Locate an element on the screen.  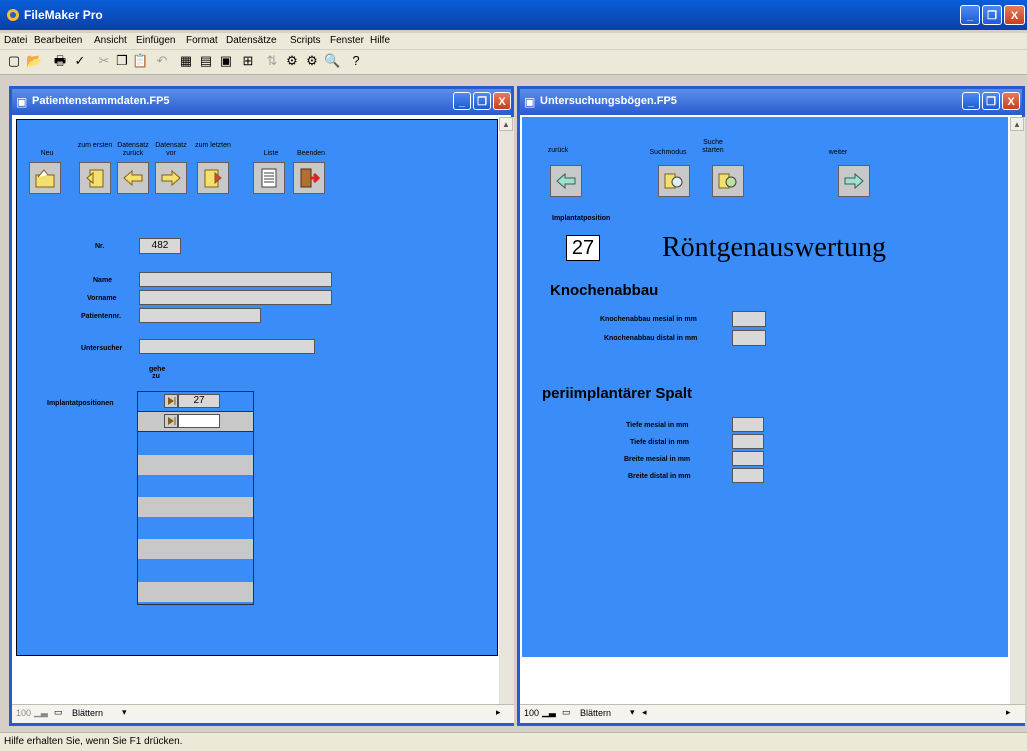
name-field is located at coordinates (235, 279).